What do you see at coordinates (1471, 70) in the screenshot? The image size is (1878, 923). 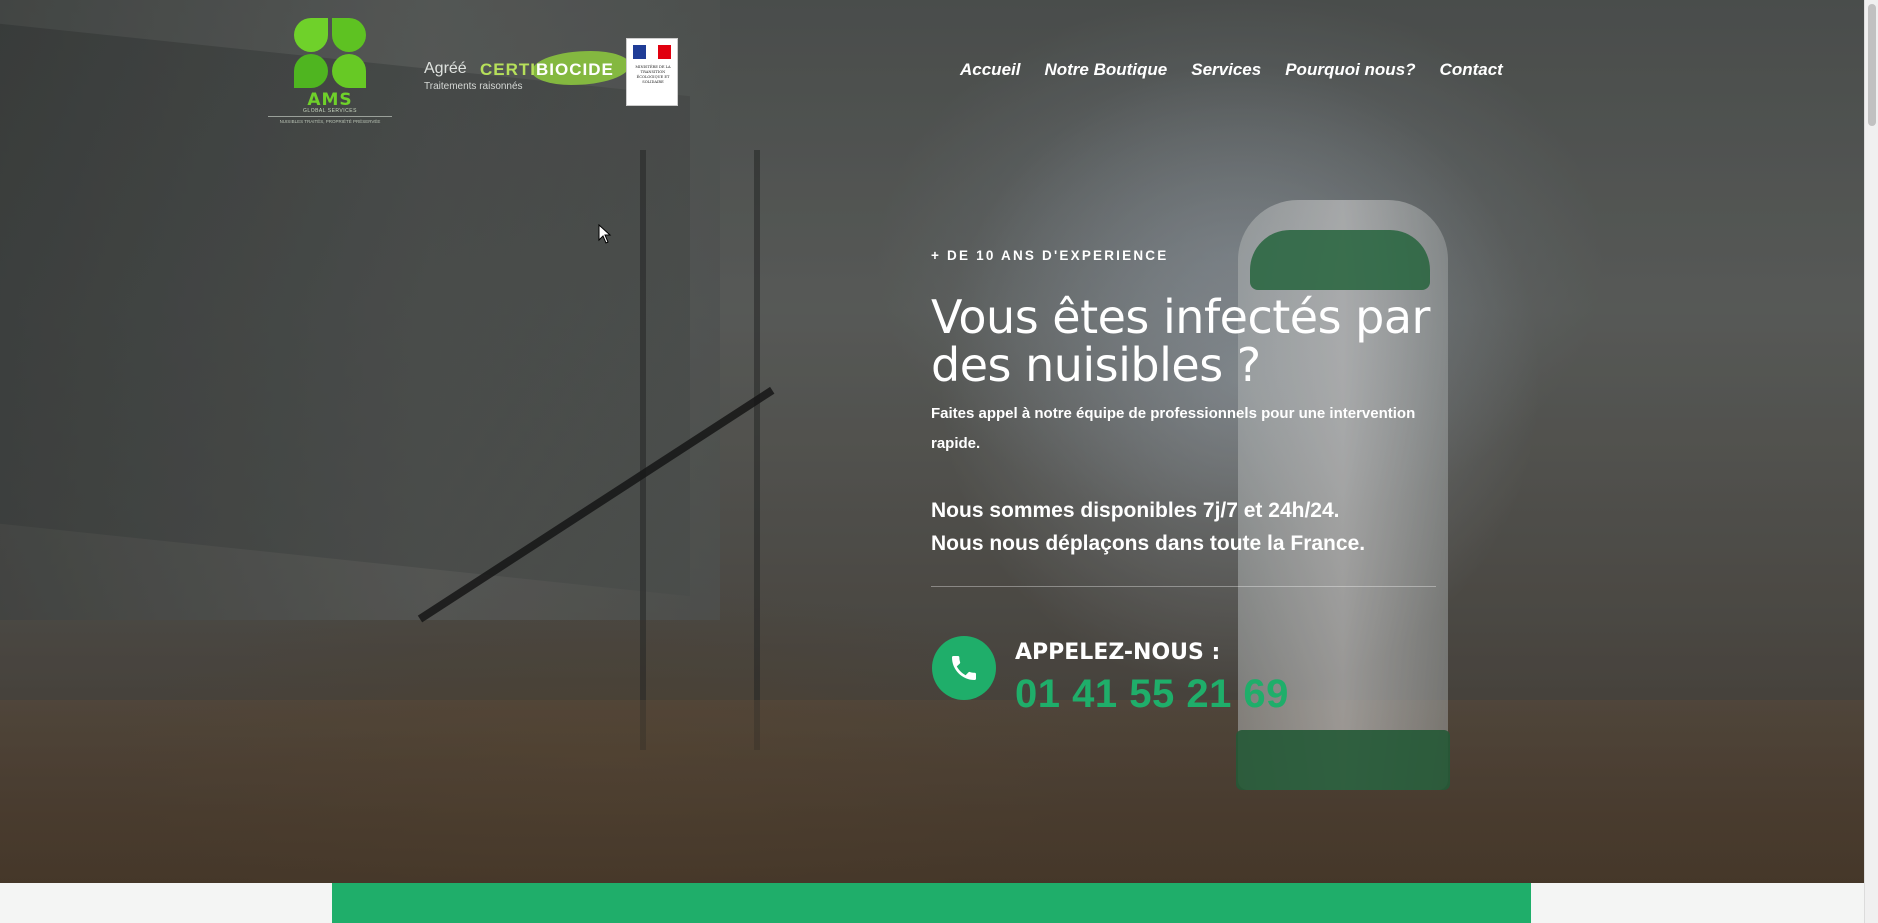 I see `nav-item-contact: Contact` at bounding box center [1471, 70].